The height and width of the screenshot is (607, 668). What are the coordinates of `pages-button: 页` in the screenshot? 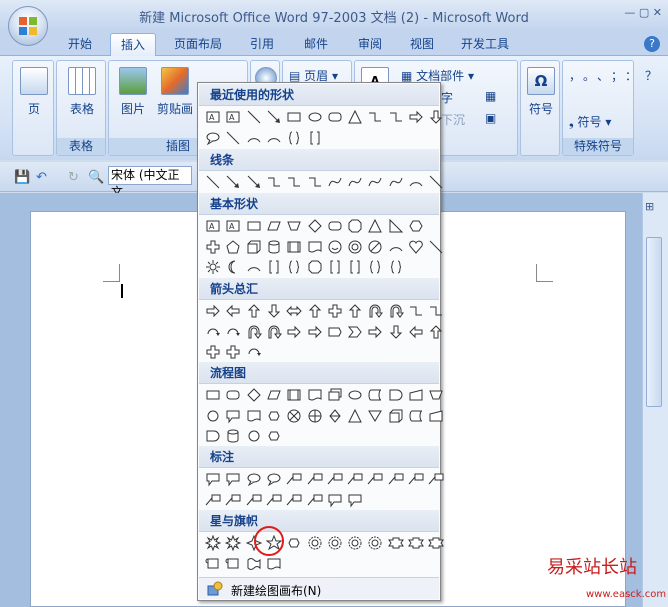 It's located at (34, 92).